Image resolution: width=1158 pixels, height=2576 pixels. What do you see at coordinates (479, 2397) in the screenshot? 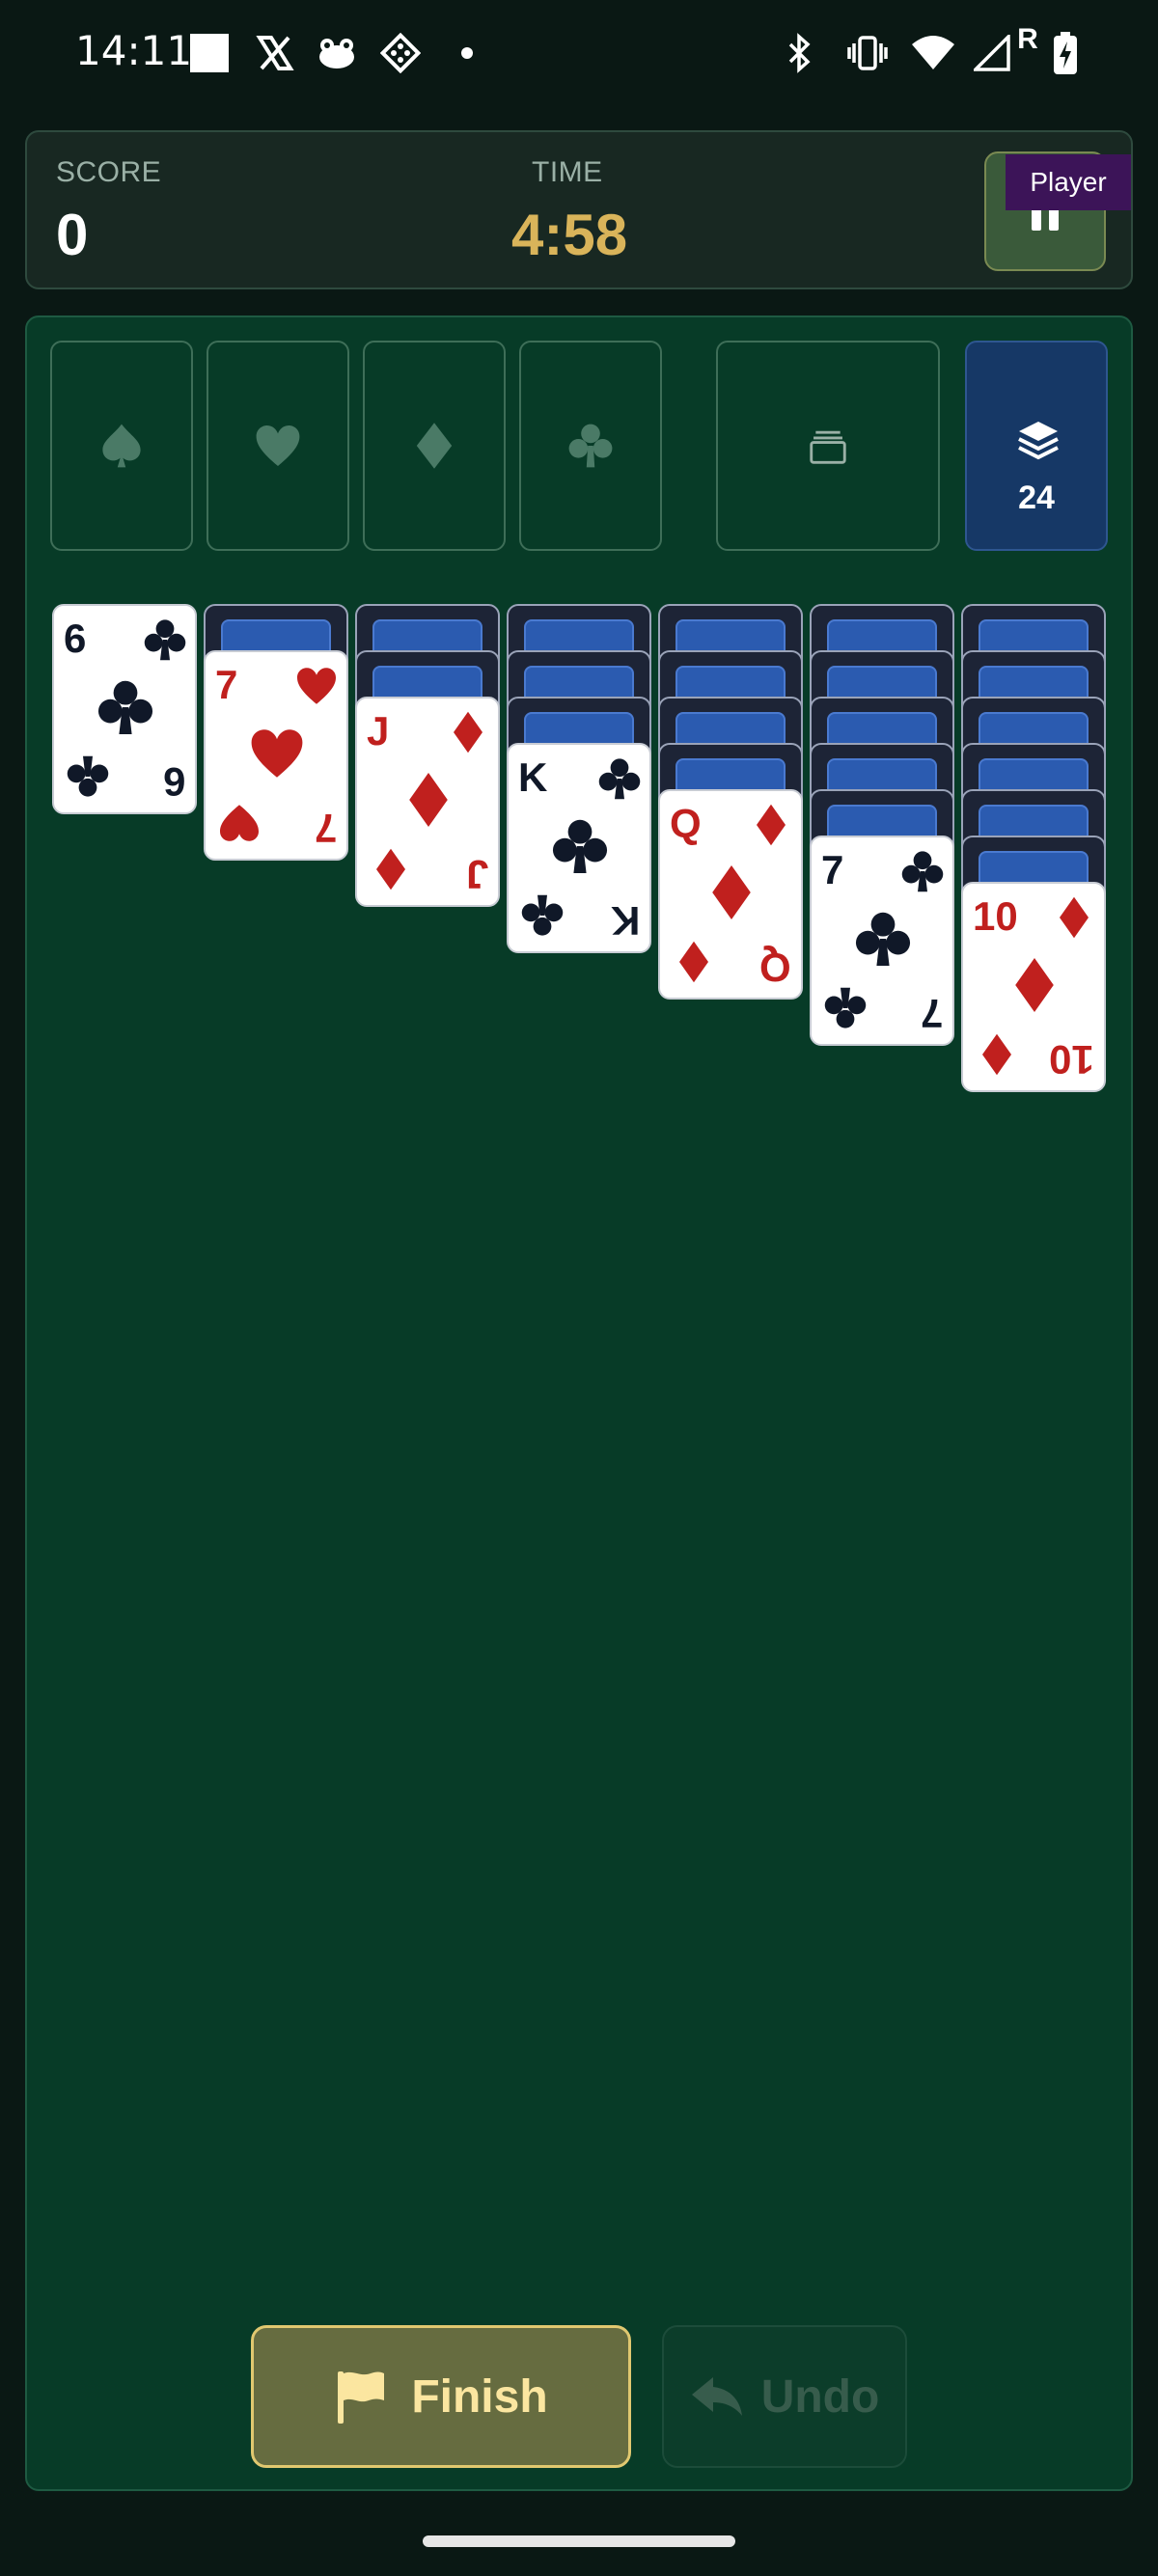
I see `finish-label: Finish` at bounding box center [479, 2397].